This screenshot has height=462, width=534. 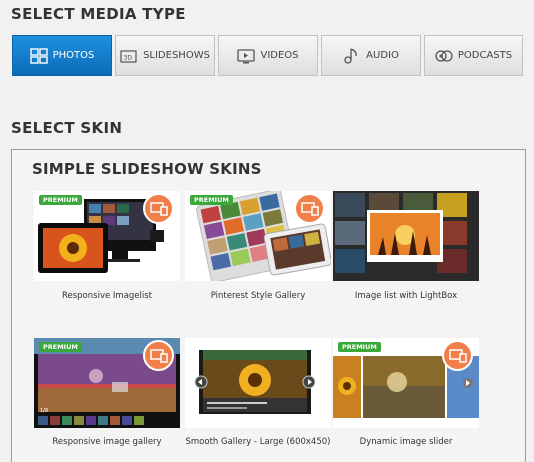 I want to click on skin-thumb-pinterest-gallery: PREMIUM, so click(x=258, y=236).